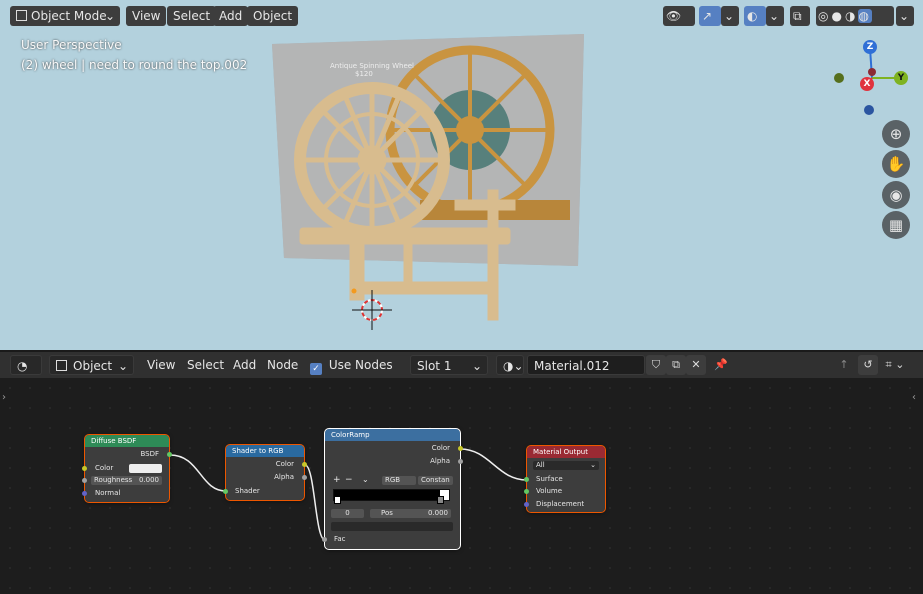 The image size is (923, 594). Describe the element at coordinates (282, 365) in the screenshot. I see `node-menu: Node` at that location.